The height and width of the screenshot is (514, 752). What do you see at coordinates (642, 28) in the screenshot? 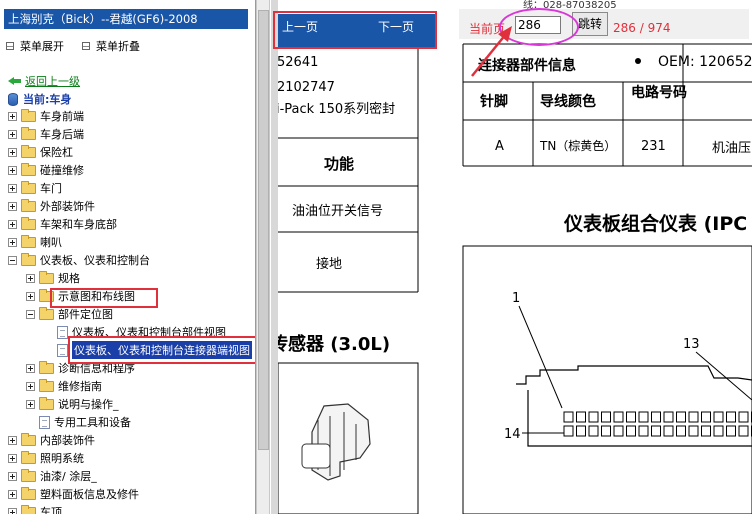
I see `page-count: 286 / 974` at bounding box center [642, 28].